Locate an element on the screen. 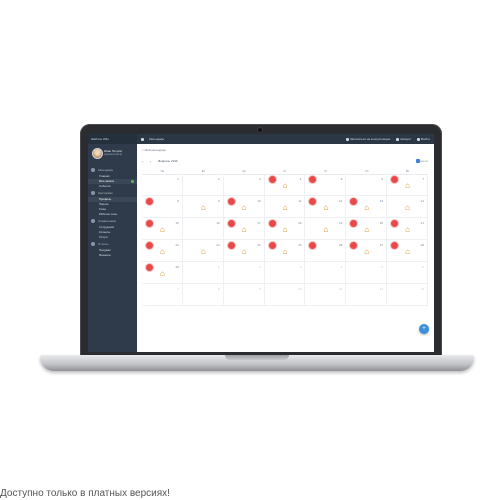 The image size is (500, 500). calendar-day-cell: 10 ⌂ is located at coordinates (244, 207).